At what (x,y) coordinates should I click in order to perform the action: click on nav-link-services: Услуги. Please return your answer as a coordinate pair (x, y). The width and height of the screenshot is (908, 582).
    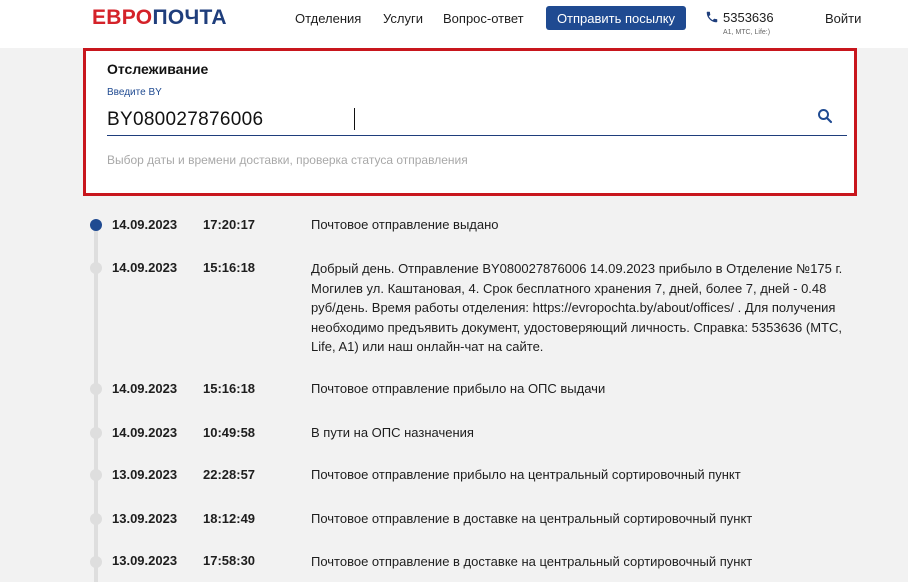
    Looking at the image, I should click on (403, 19).